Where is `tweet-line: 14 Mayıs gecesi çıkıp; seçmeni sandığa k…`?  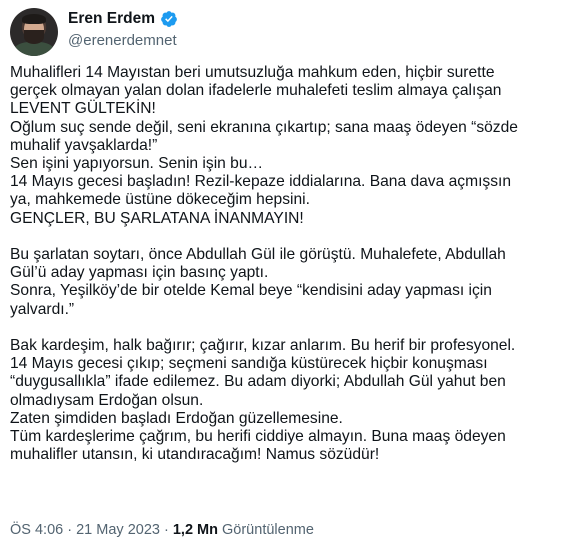 tweet-line: 14 Mayıs gecesi çıkıp; seçmeni sandığa k… is located at coordinates (249, 364).